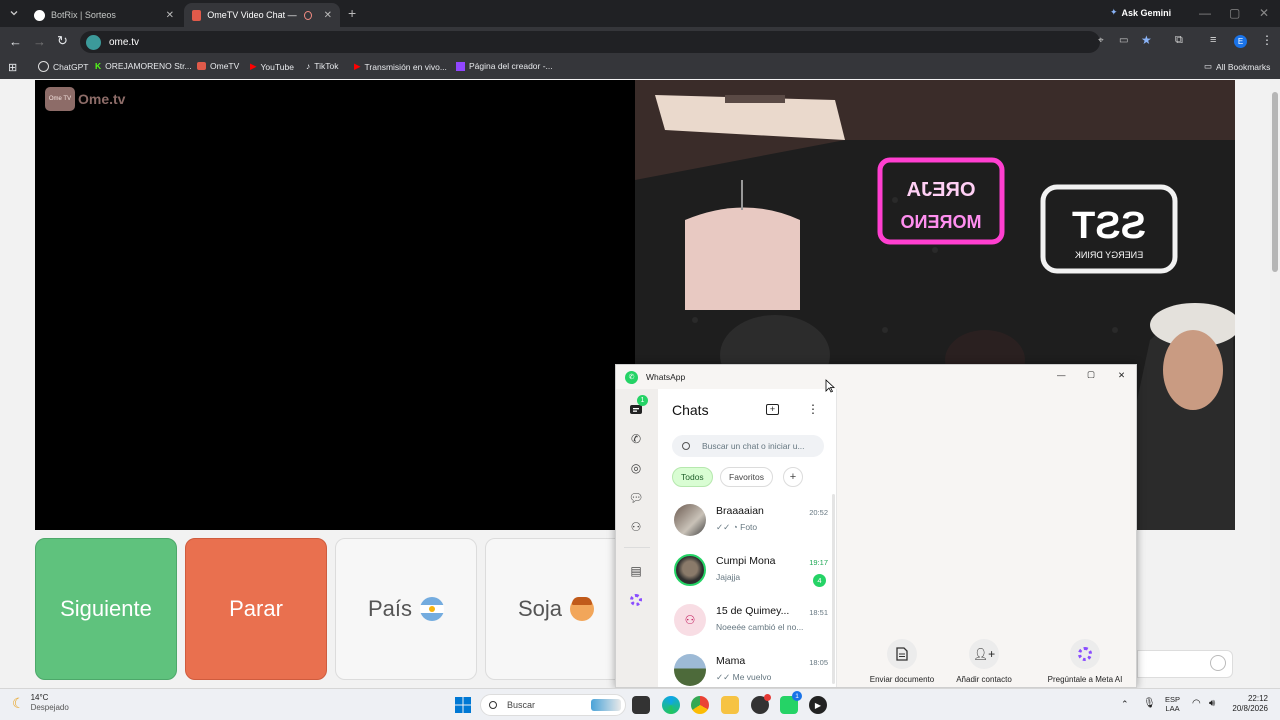 This screenshot has width=1280, height=720. What do you see at coordinates (322, 66) in the screenshot?
I see `bookmark-tiktok: ♪ TikTok` at bounding box center [322, 66].